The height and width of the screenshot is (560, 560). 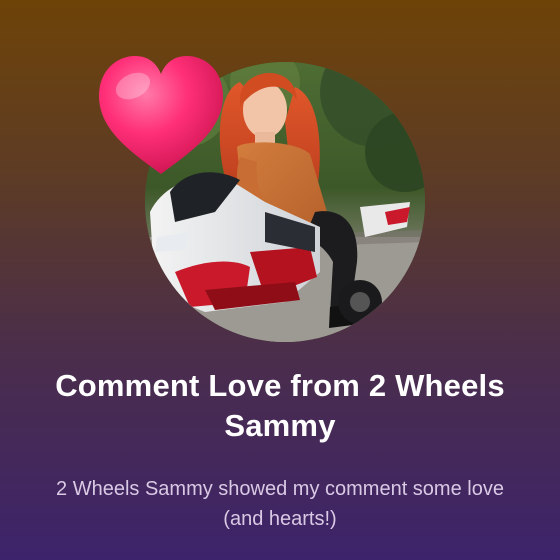 I want to click on heart-icon, so click(x=161, y=116).